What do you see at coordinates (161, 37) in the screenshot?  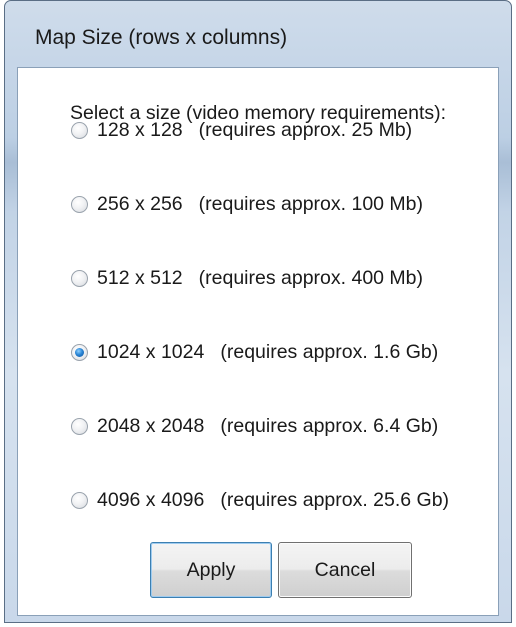 I see `window-title: Map Size (rows x columns)` at bounding box center [161, 37].